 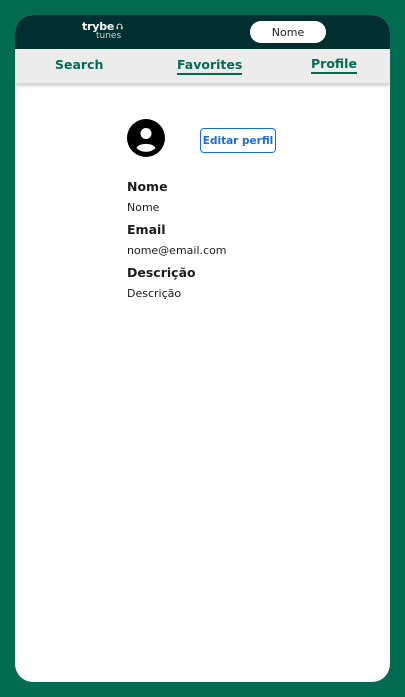 What do you see at coordinates (146, 138) in the screenshot?
I see `avatar-icon` at bounding box center [146, 138].